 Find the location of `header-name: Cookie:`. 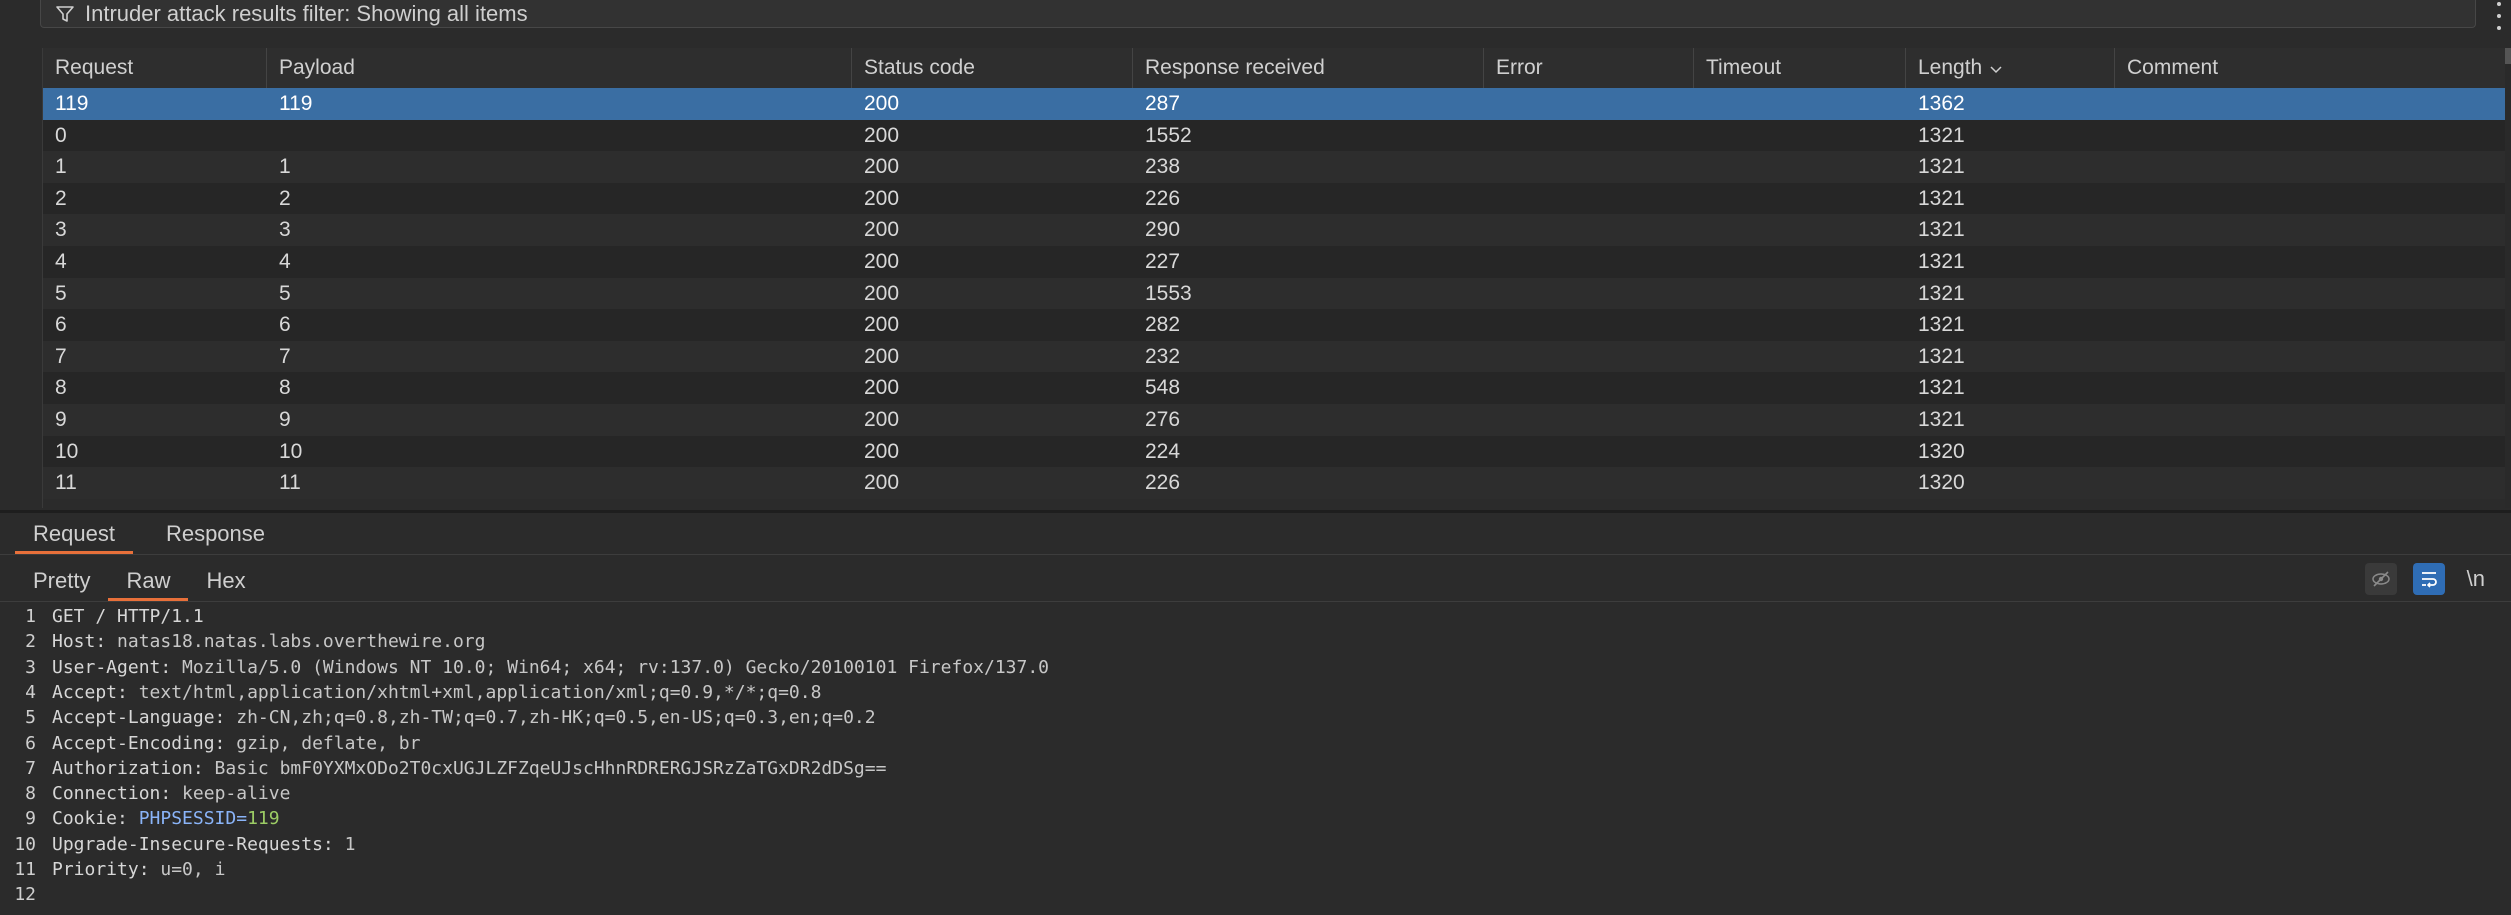

header-name: Cookie: is located at coordinates (90, 819).